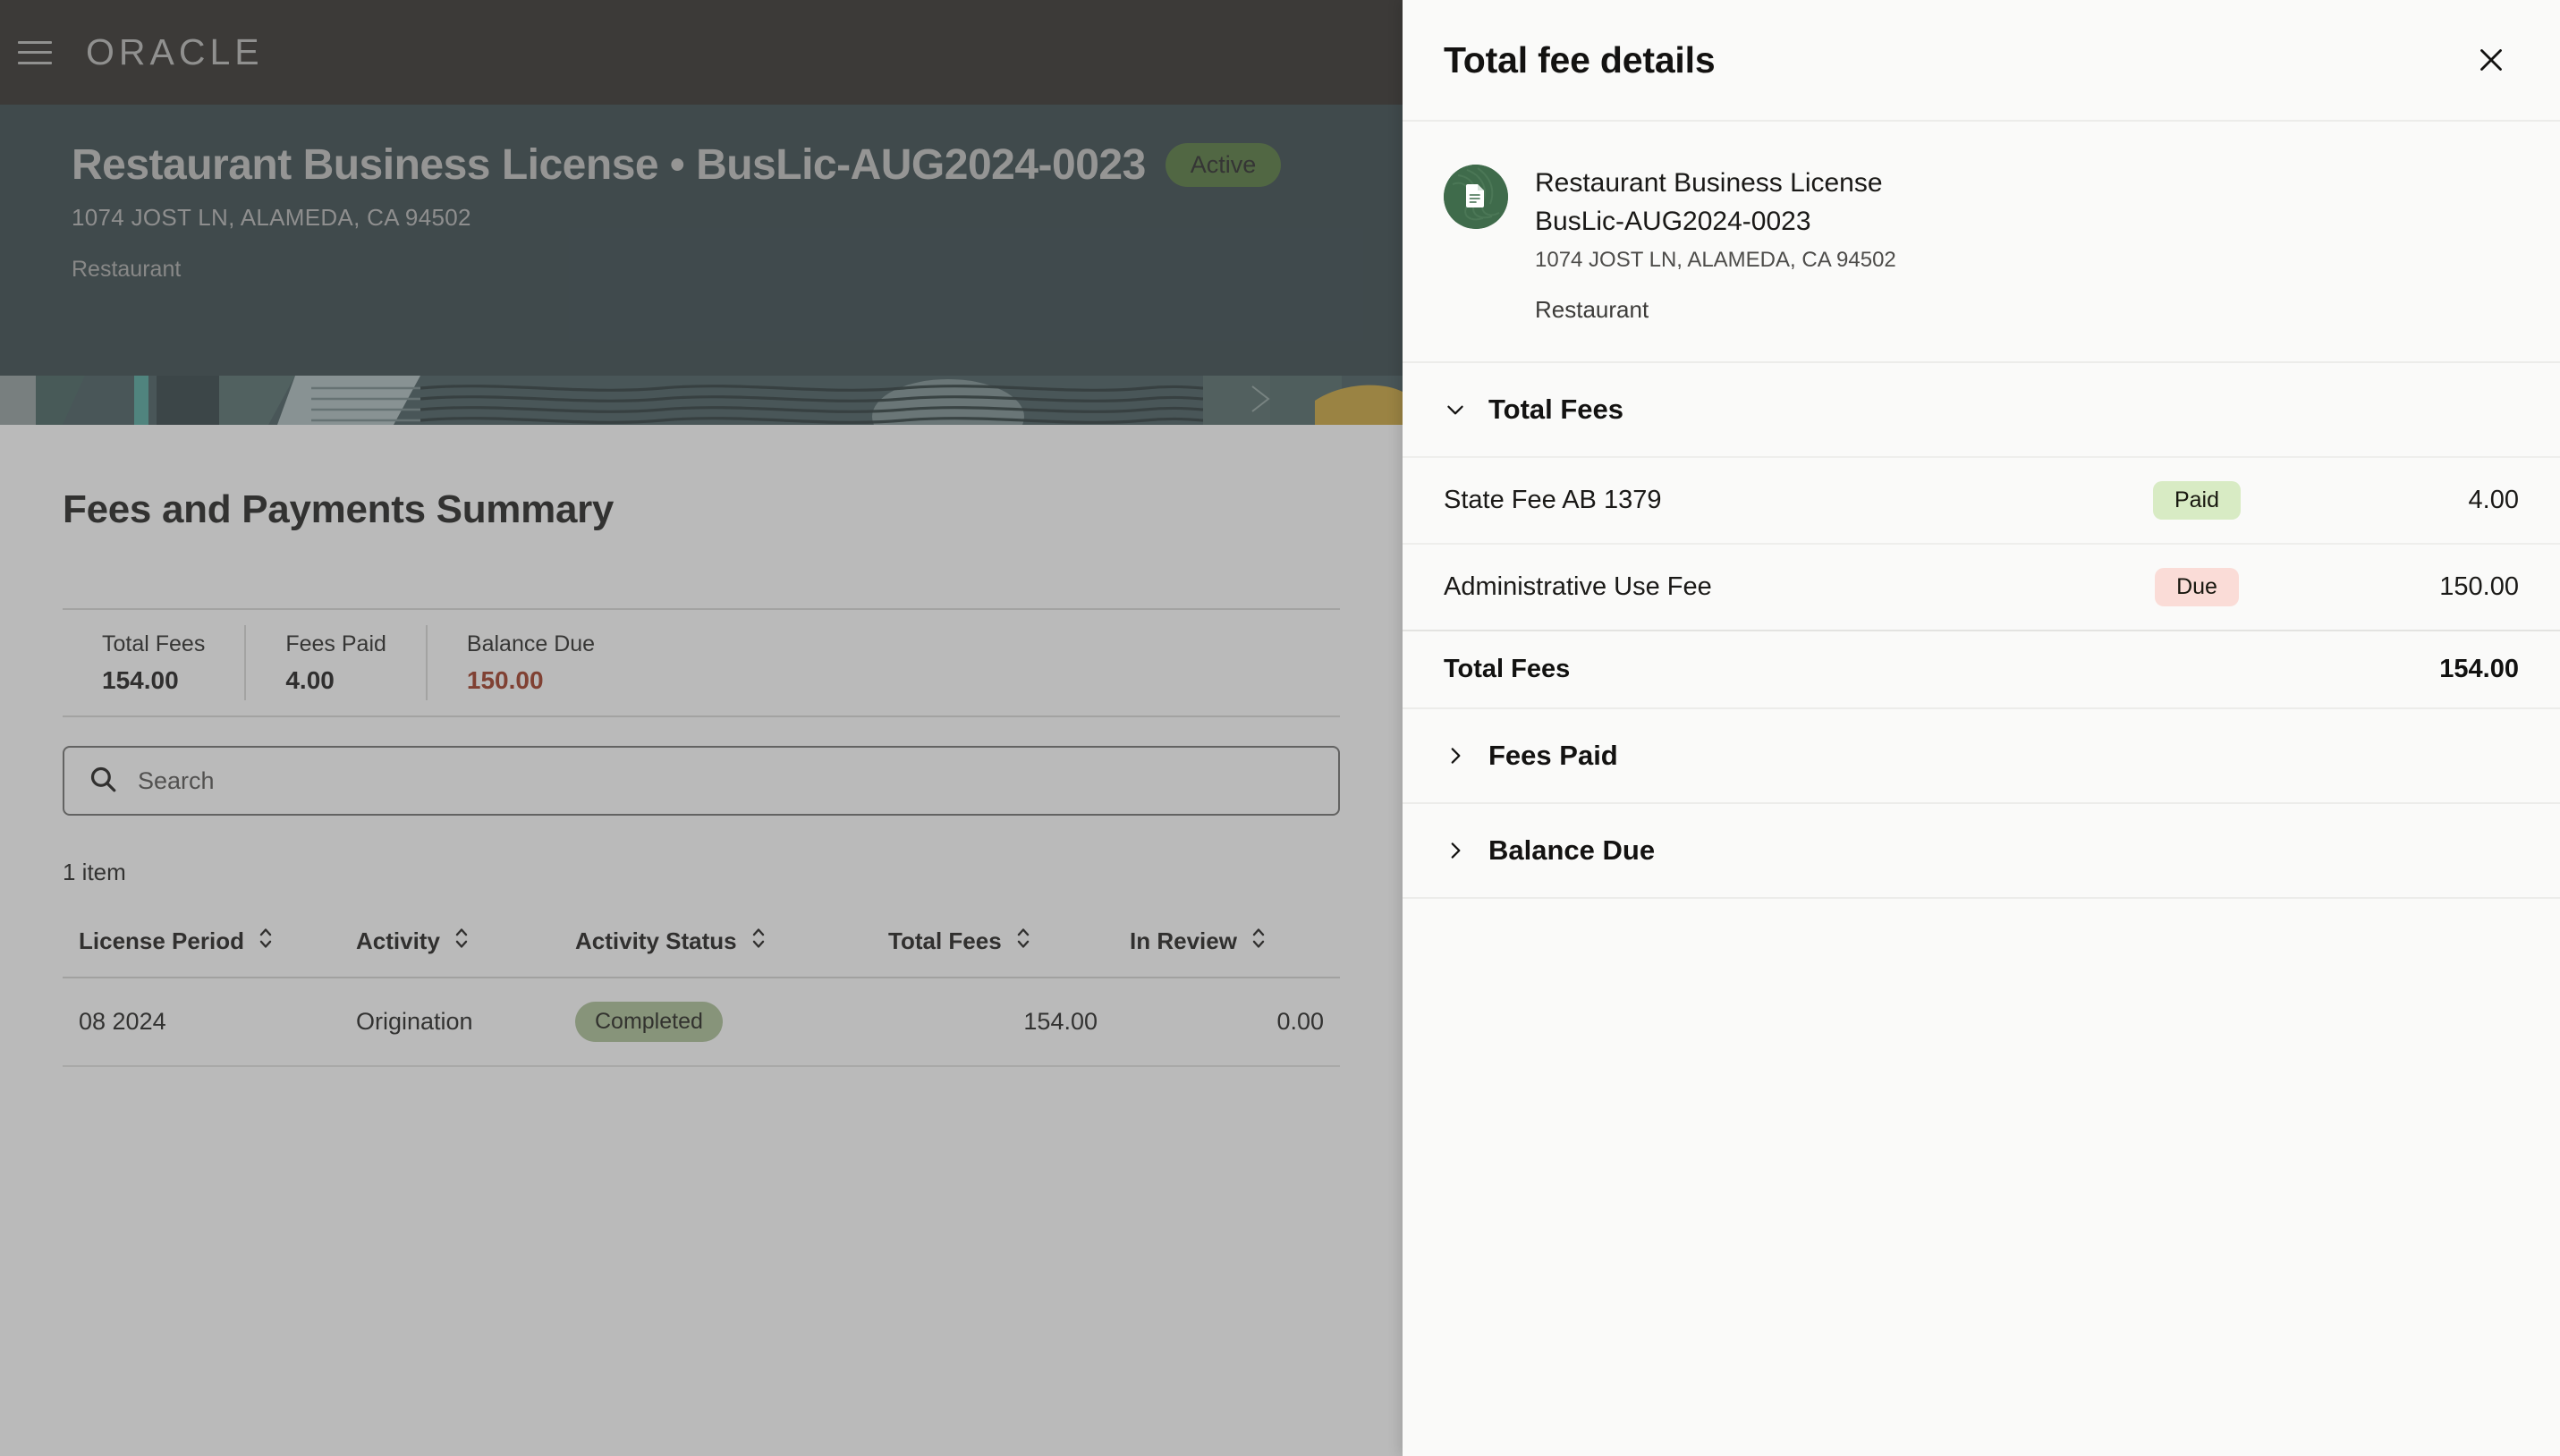 The height and width of the screenshot is (1456, 2560). What do you see at coordinates (2491, 60) in the screenshot?
I see `close-icon` at bounding box center [2491, 60].